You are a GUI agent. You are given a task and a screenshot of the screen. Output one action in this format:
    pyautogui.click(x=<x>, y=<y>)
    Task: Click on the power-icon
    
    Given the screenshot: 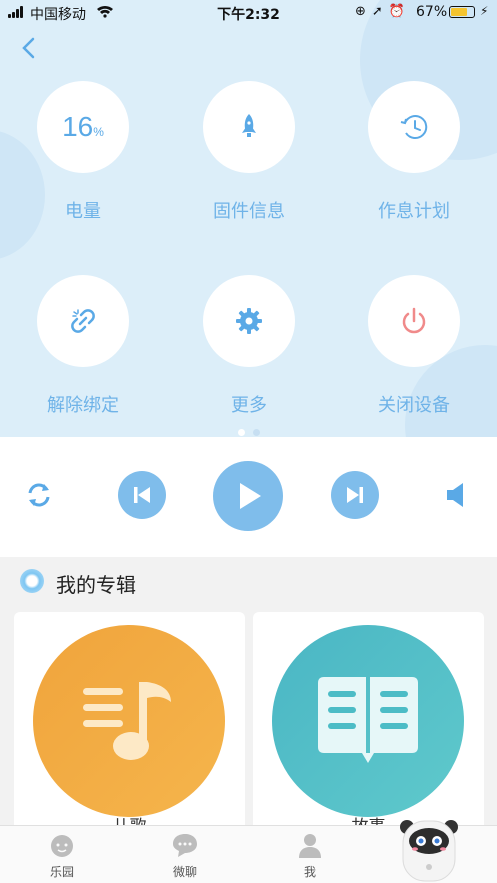 What is the action you would take?
    pyautogui.click(x=414, y=320)
    